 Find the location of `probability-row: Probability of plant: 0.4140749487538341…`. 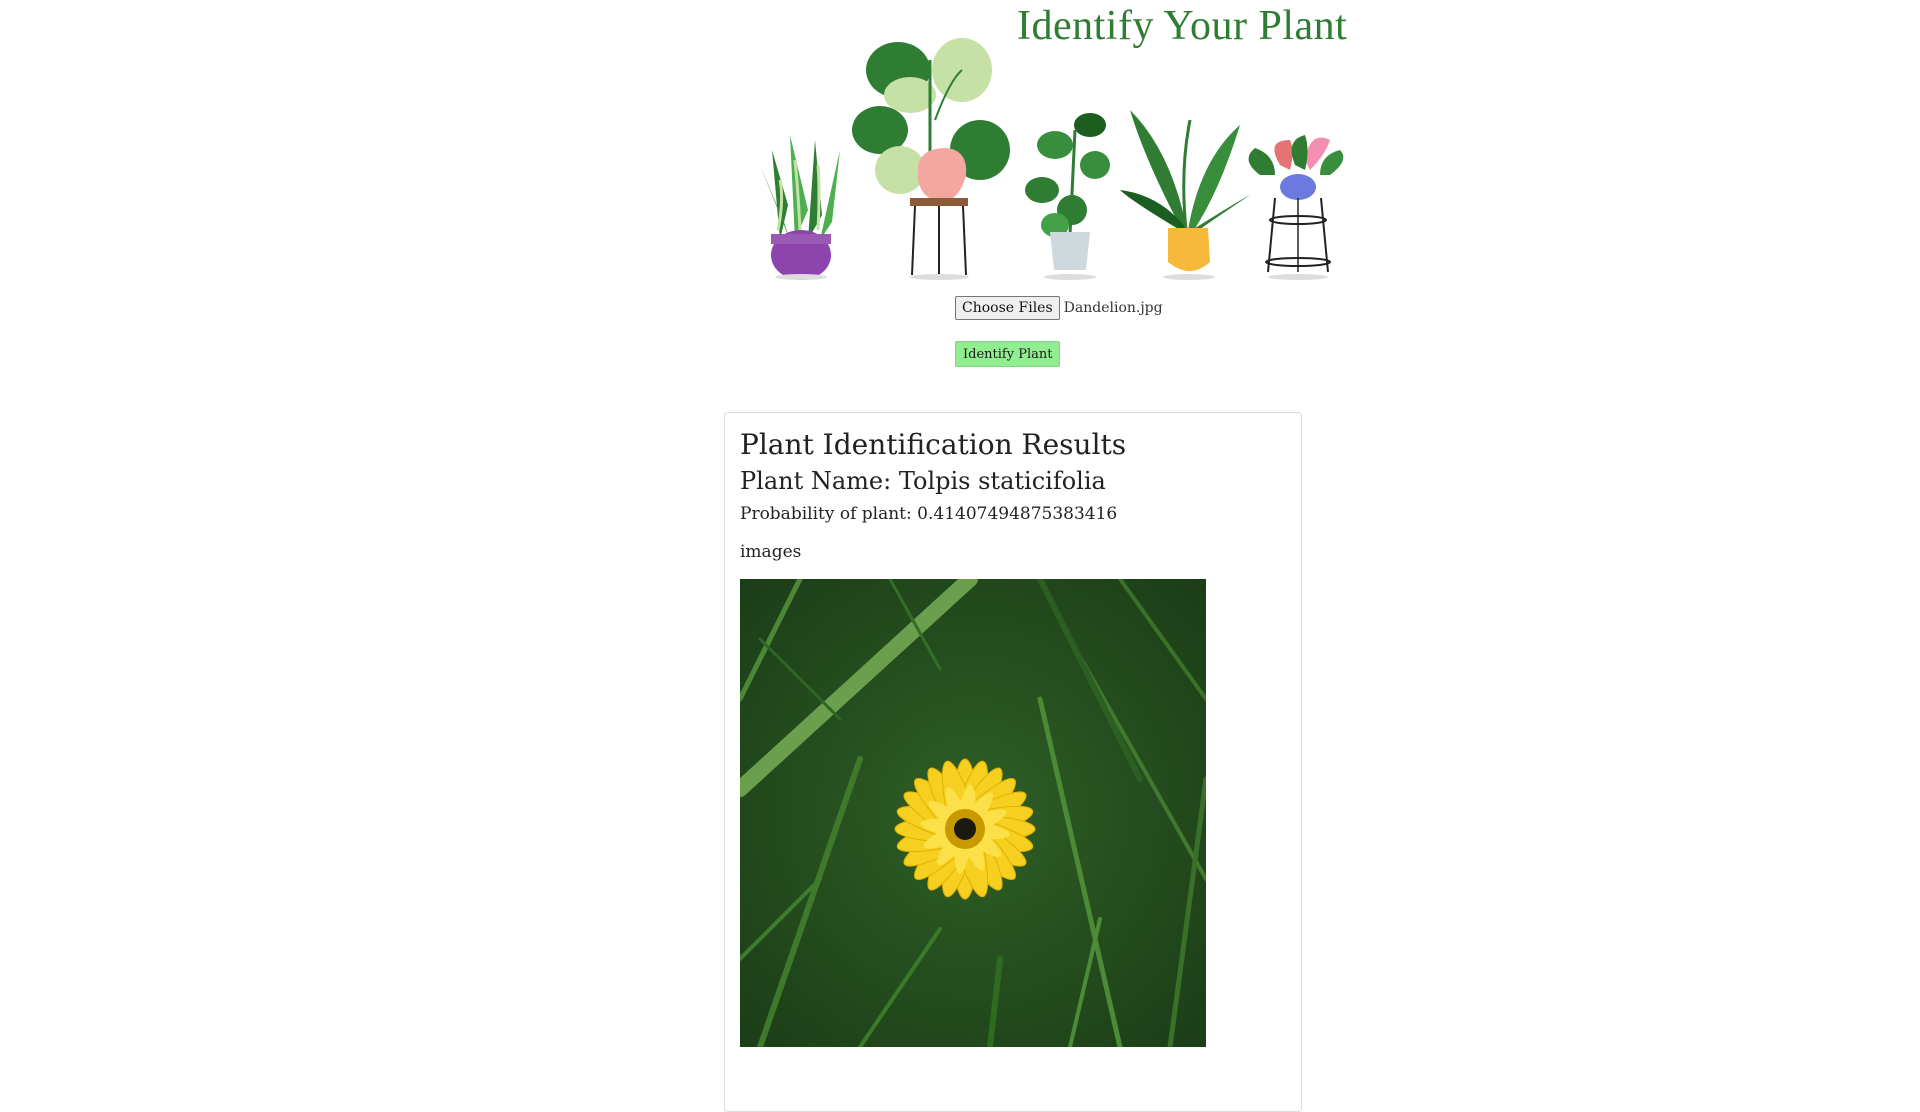

probability-row: Probability of plant: 0.4140749487538341… is located at coordinates (1013, 515).